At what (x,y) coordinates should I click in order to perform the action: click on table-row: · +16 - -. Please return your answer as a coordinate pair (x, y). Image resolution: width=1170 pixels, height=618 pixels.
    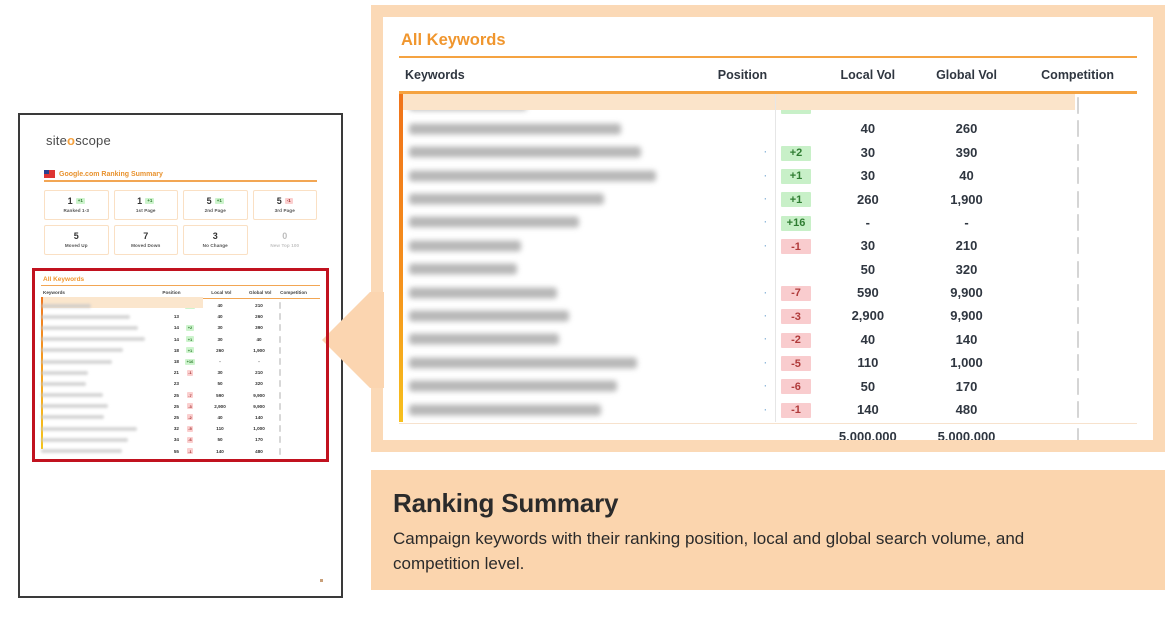
    Looking at the image, I should click on (768, 222).